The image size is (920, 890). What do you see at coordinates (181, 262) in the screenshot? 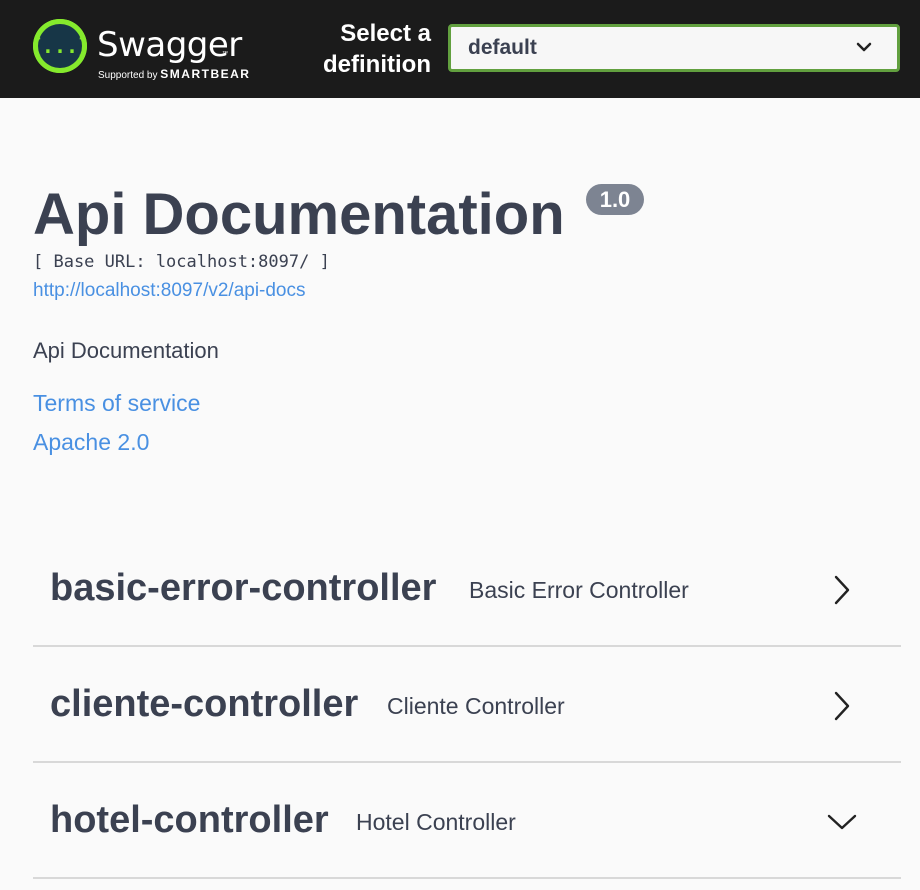
I see `base-url: [ Base URL: localhost:8097/ ]` at bounding box center [181, 262].